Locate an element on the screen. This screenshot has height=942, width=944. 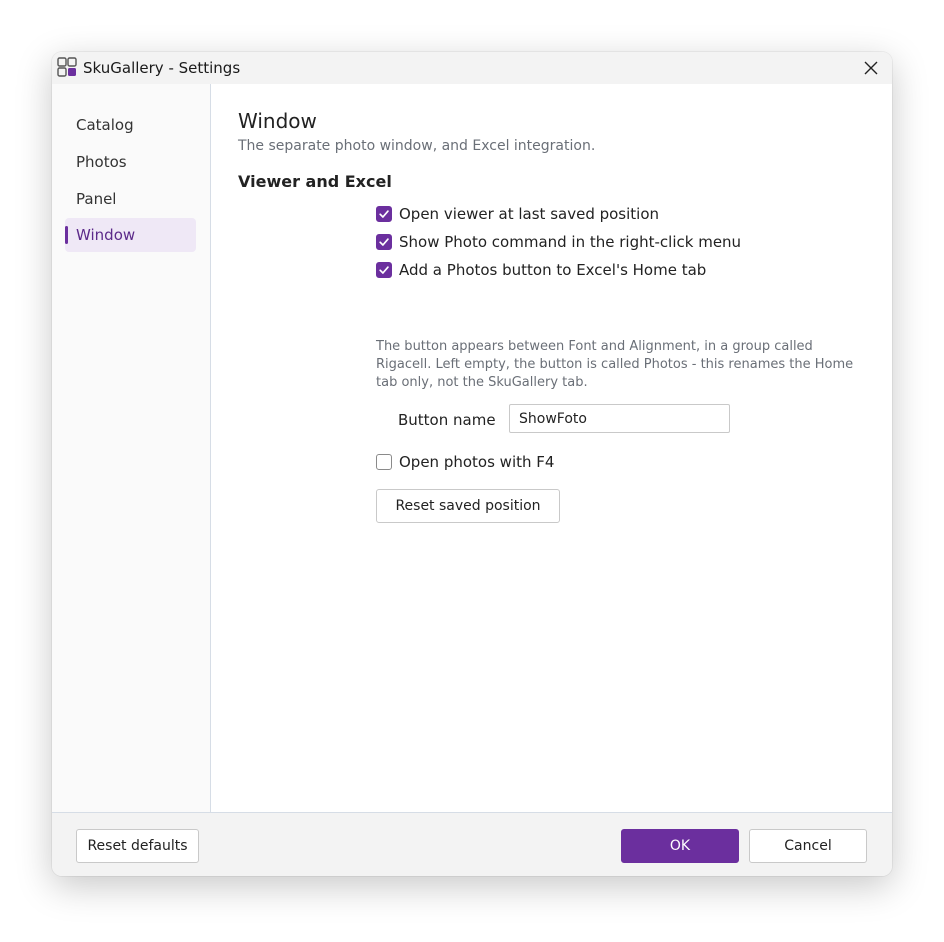
add-photos-button-option: Add a Photos button to Excel's Home tab is located at coordinates (541, 270).